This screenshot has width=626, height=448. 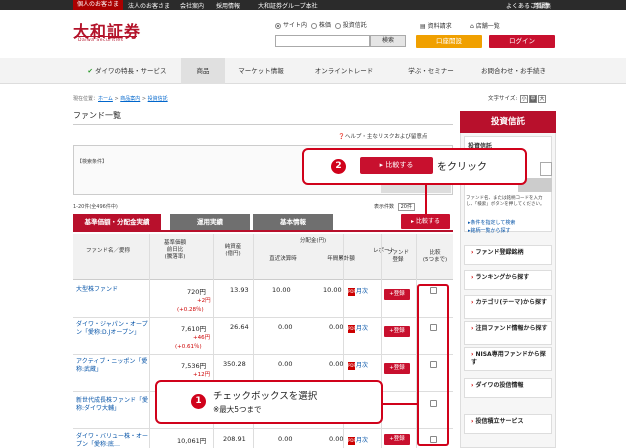 What do you see at coordinates (190, 310) in the screenshot?
I see `nav-change-pct: (+0.28％)` at bounding box center [190, 310].